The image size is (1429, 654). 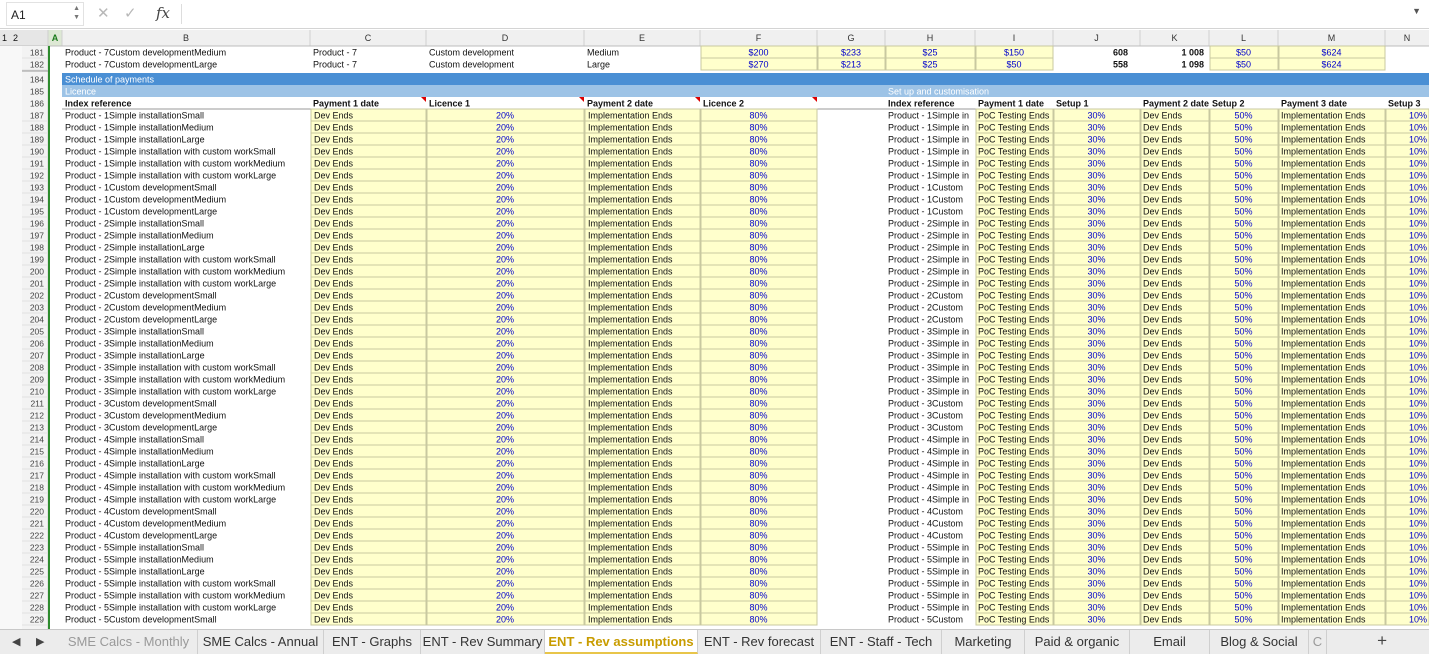 What do you see at coordinates (37, 440) in the screenshot?
I see `row-header-214: 214` at bounding box center [37, 440].